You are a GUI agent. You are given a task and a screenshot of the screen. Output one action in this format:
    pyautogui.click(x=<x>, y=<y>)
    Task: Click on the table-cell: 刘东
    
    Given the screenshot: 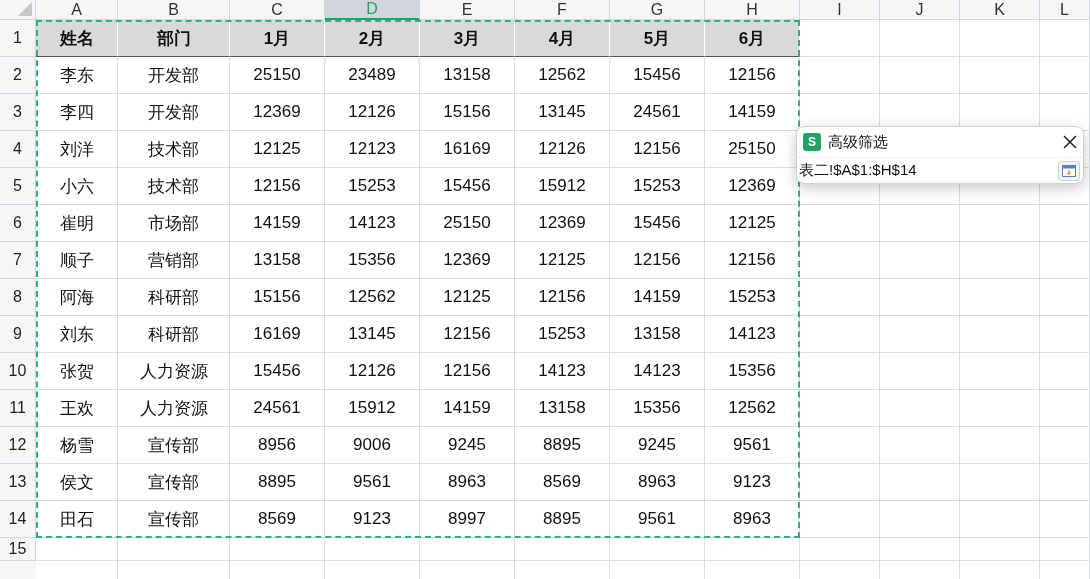 What is the action you would take?
    pyautogui.click(x=77, y=334)
    